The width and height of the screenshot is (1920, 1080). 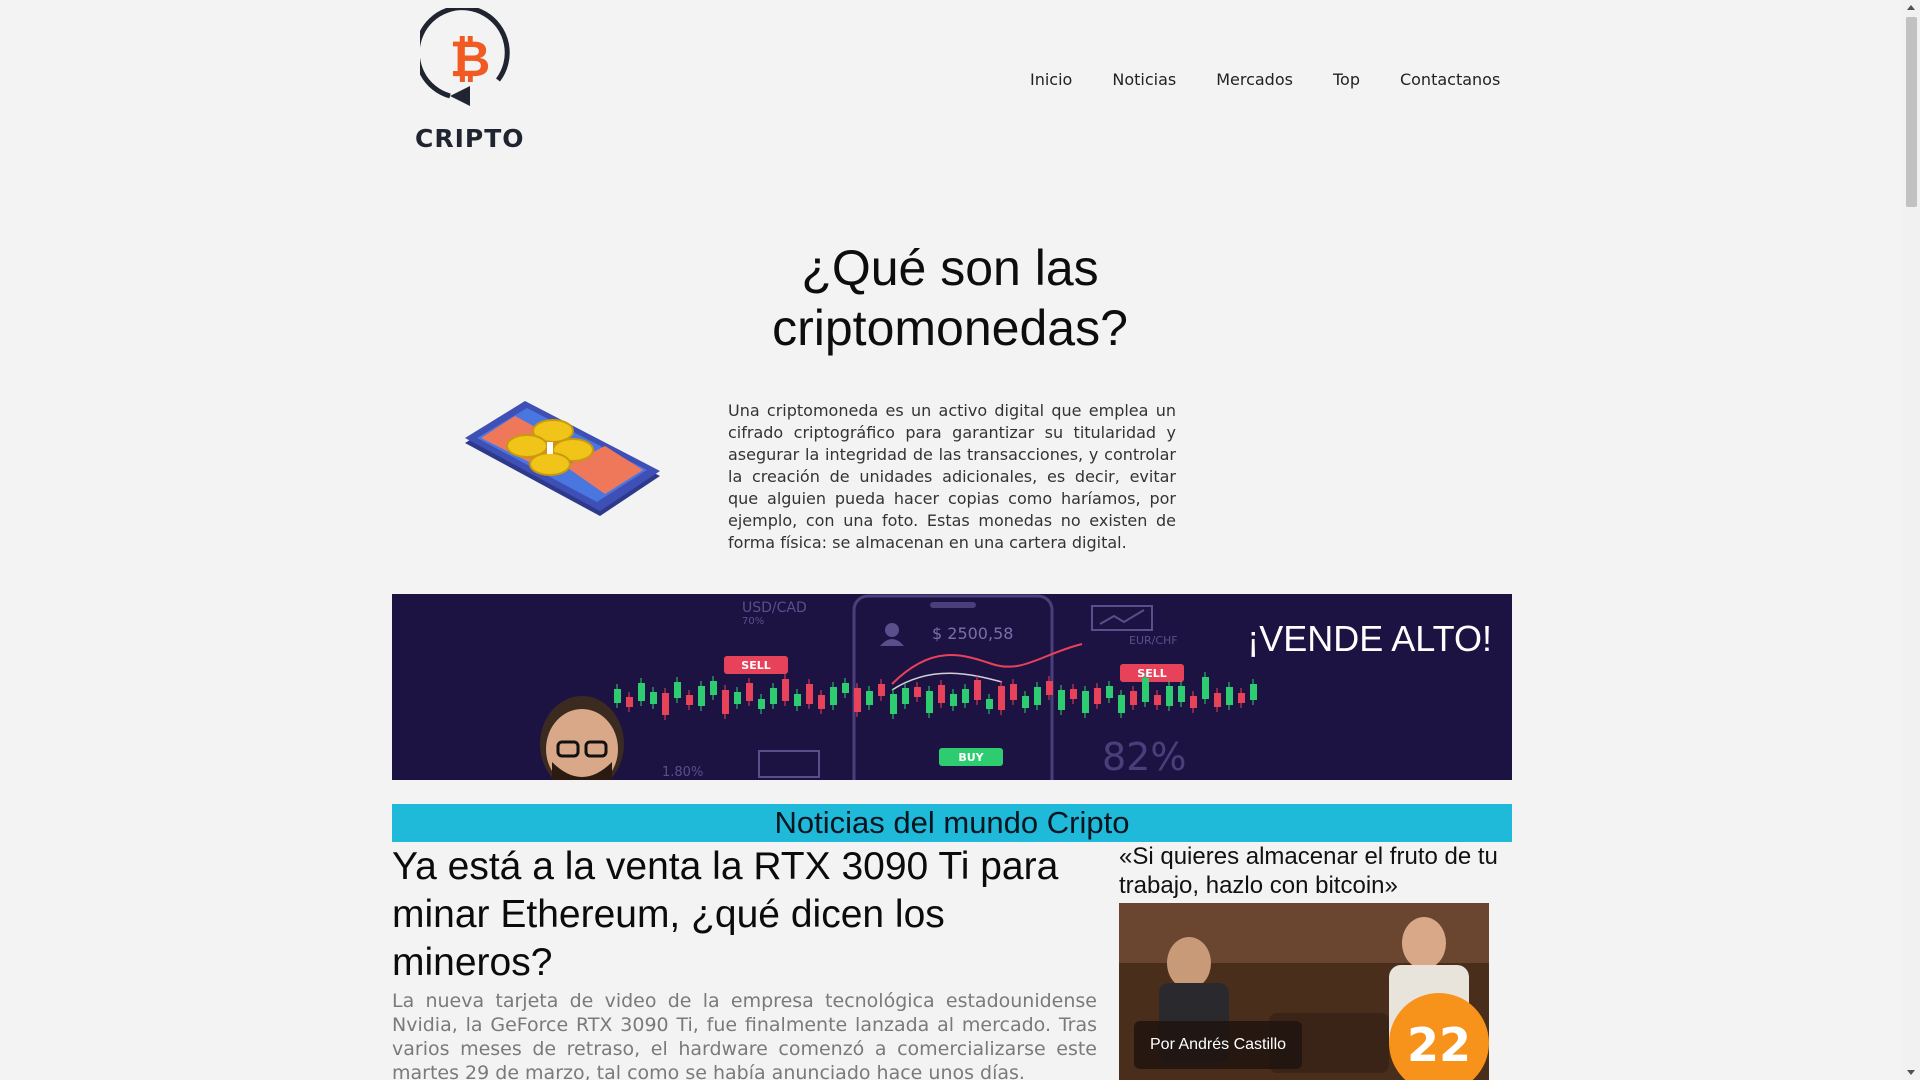 What do you see at coordinates (562, 458) in the screenshot?
I see `phone-coins-illustration` at bounding box center [562, 458].